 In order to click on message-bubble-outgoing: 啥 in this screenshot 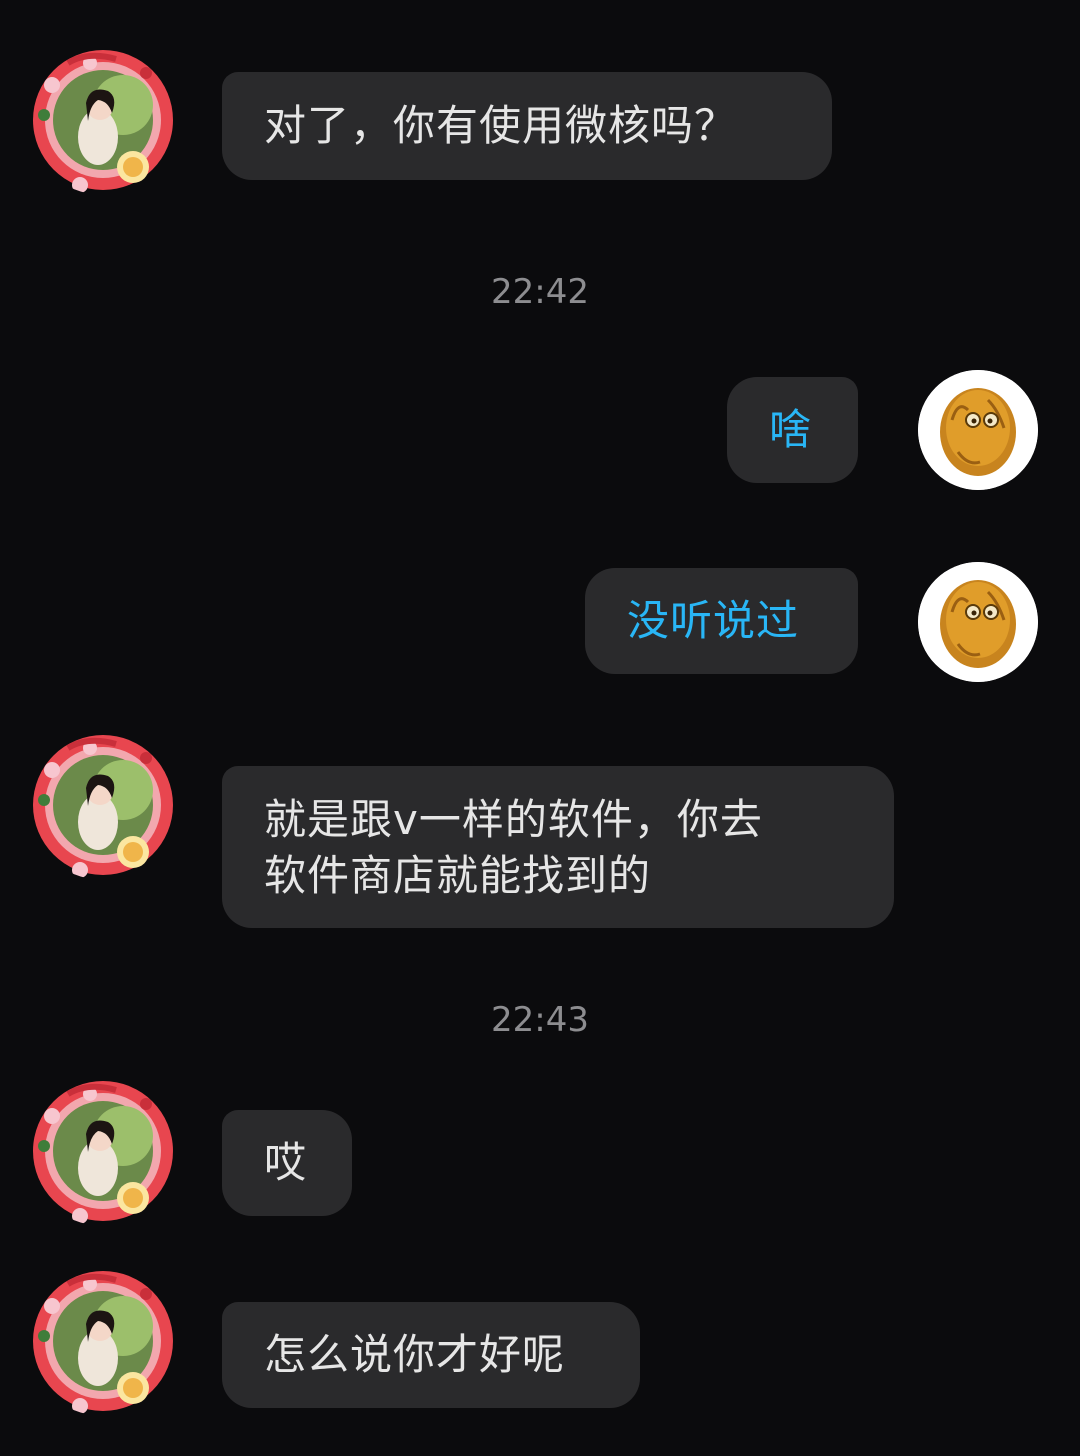, I will do `click(792, 430)`.